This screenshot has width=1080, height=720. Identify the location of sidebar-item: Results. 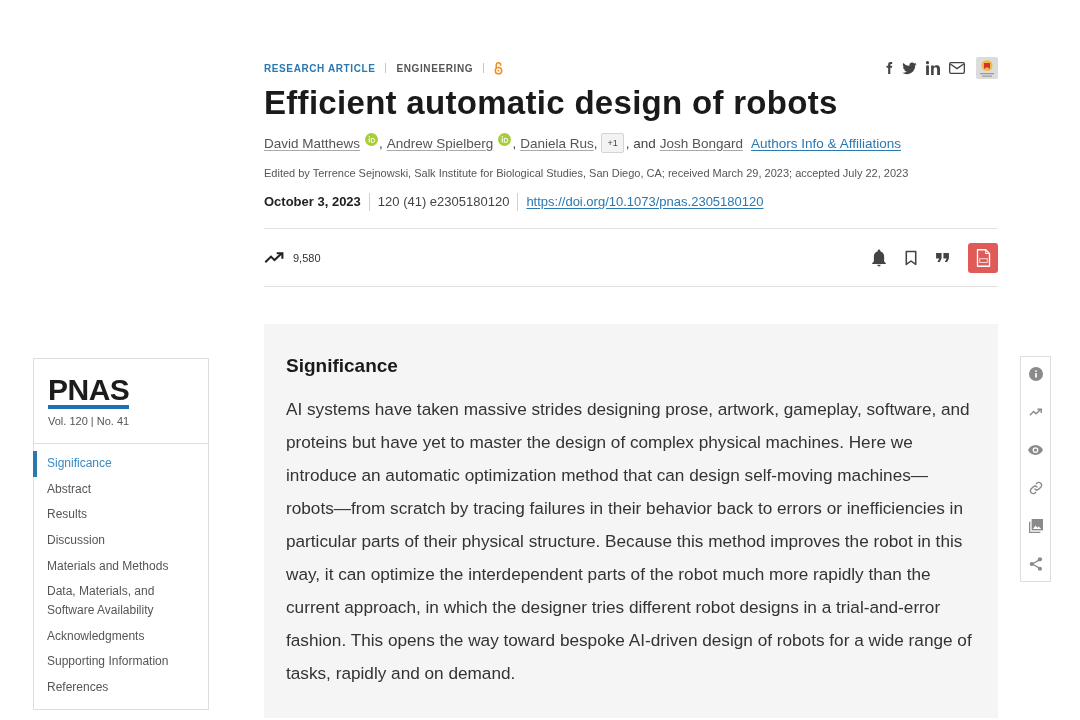
(65, 515).